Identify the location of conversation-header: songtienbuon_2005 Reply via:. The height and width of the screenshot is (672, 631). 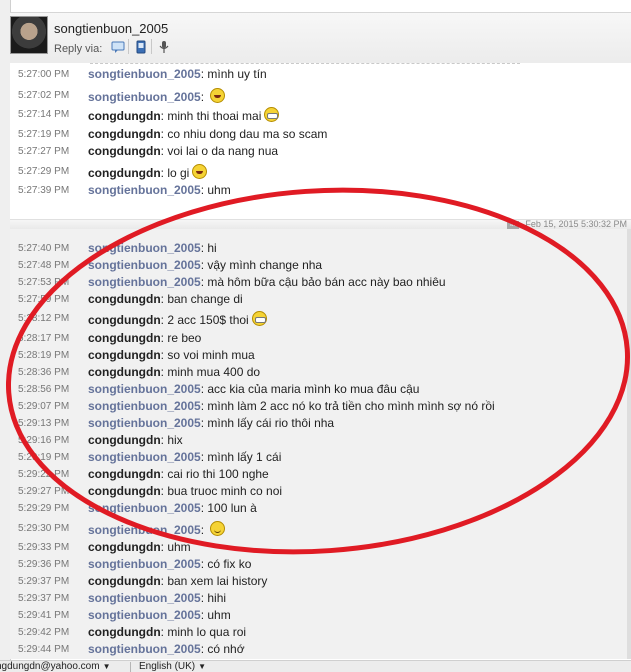
(320, 38).